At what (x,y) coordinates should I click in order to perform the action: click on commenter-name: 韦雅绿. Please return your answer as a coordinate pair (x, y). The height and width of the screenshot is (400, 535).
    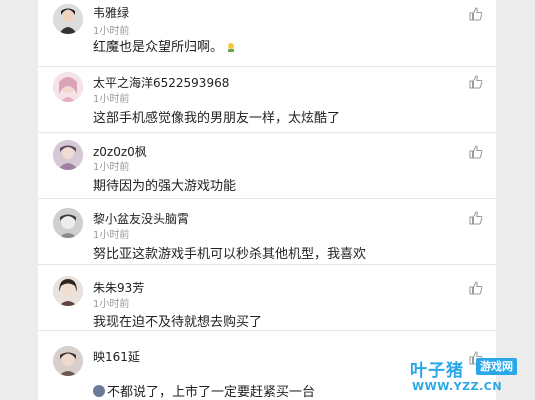
    Looking at the image, I should click on (111, 12).